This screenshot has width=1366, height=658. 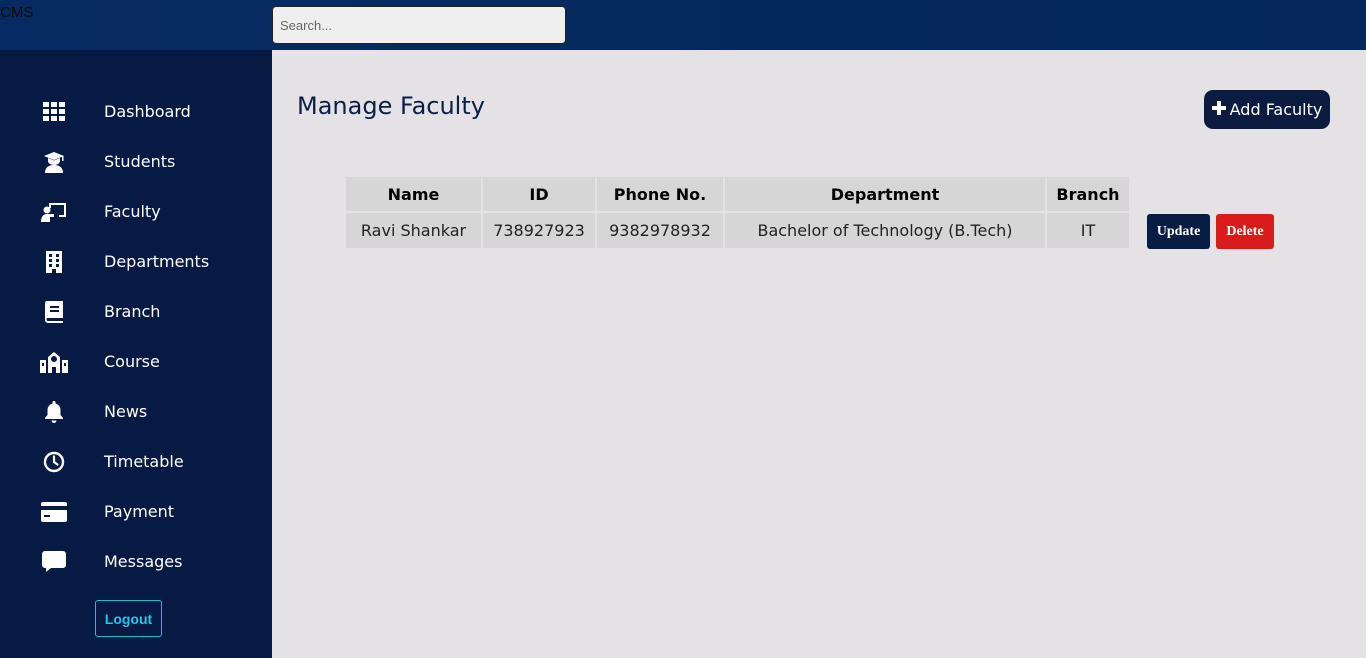 I want to click on column-header-id: ID, so click(x=539, y=194).